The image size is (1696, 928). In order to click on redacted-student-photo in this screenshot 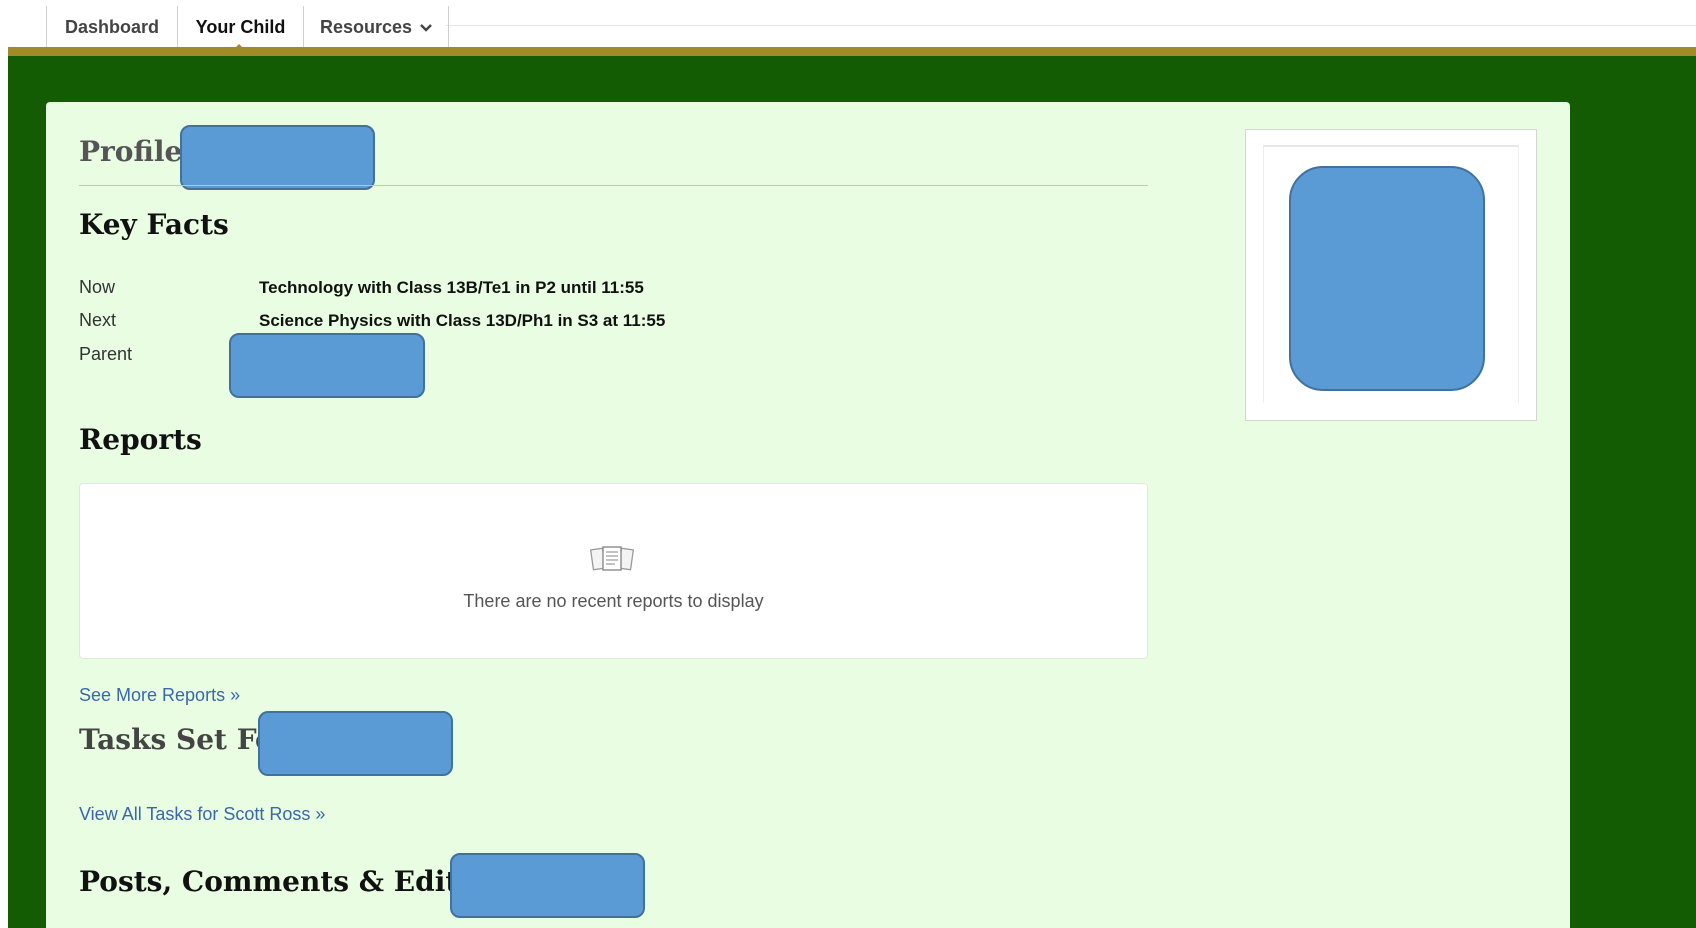, I will do `click(1387, 278)`.